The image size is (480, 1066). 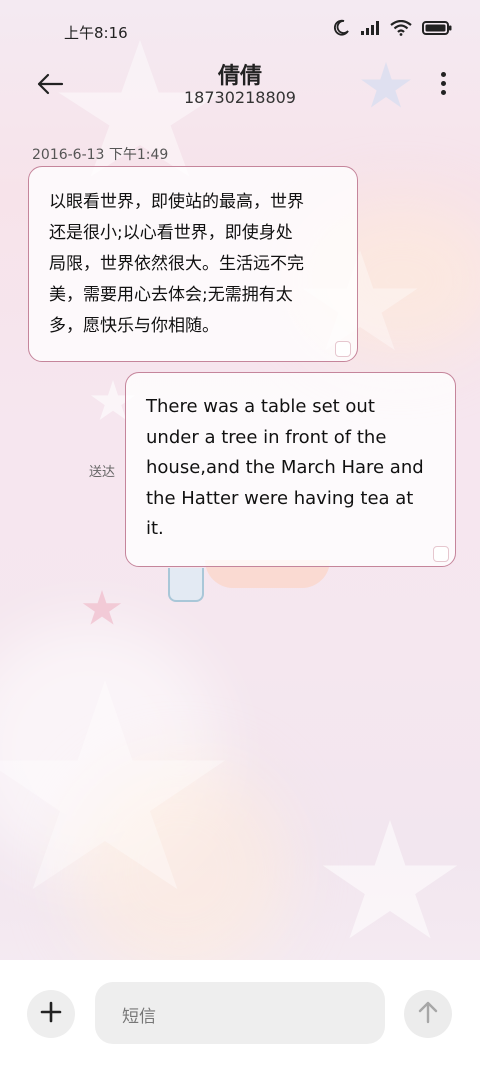 I want to click on message-line: 以眼看世界，即使站的最高，世界, so click(x=176, y=202).